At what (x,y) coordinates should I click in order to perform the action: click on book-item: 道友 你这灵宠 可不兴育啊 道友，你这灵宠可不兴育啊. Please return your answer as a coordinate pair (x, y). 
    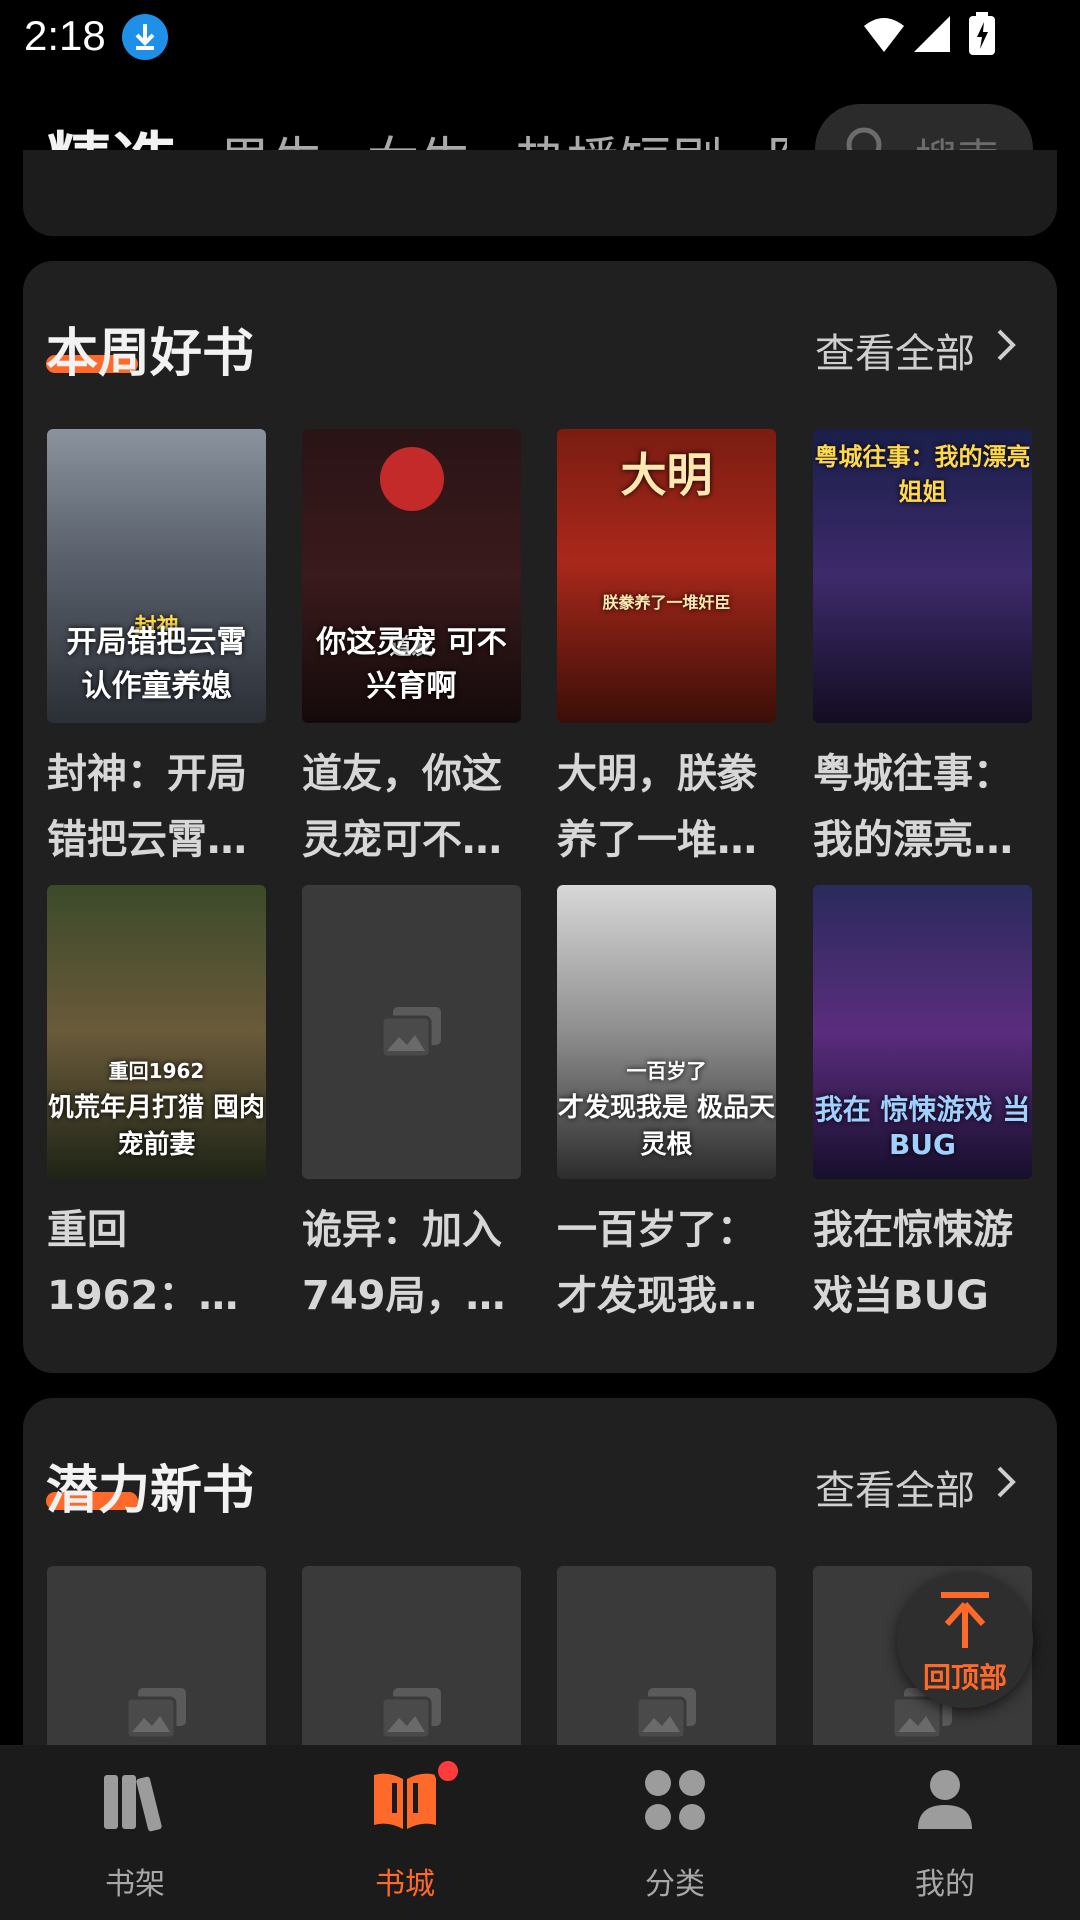
    Looking at the image, I should click on (411, 651).